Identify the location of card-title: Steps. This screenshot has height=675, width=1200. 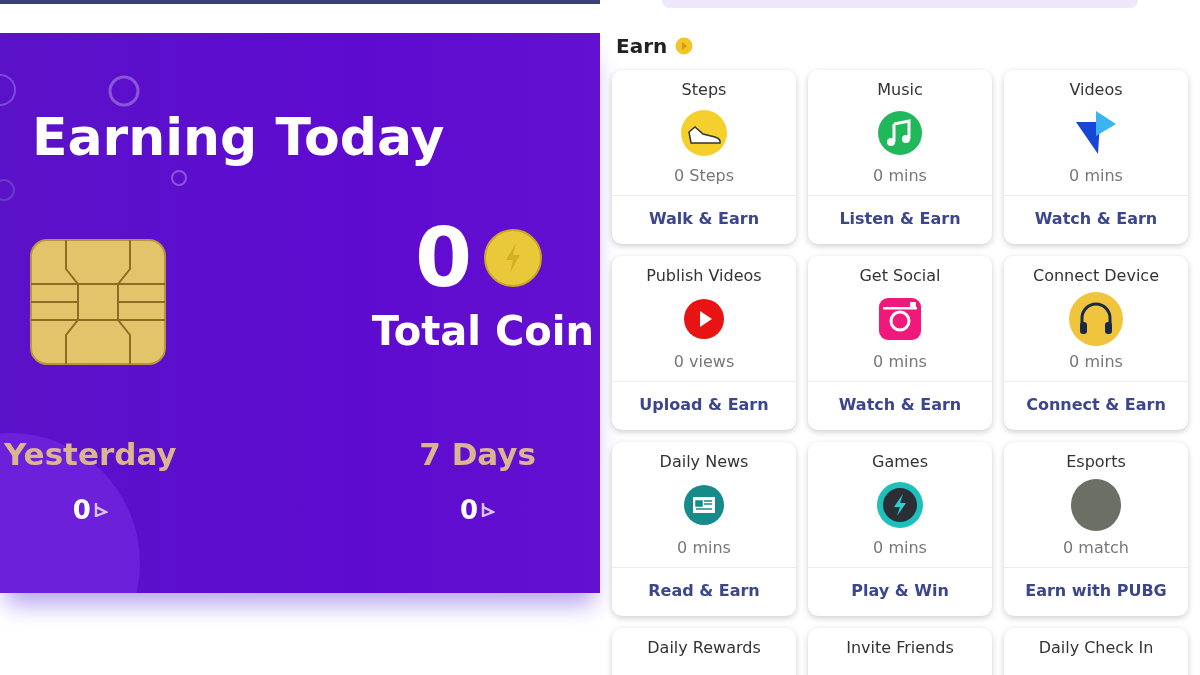
(704, 90).